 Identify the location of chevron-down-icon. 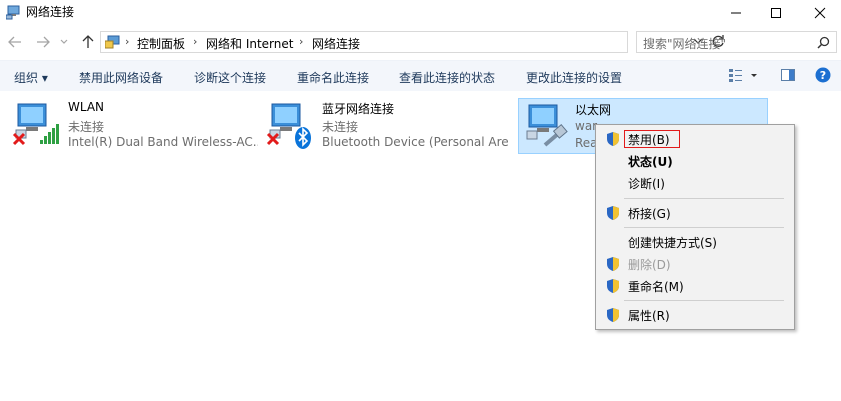
(64, 41).